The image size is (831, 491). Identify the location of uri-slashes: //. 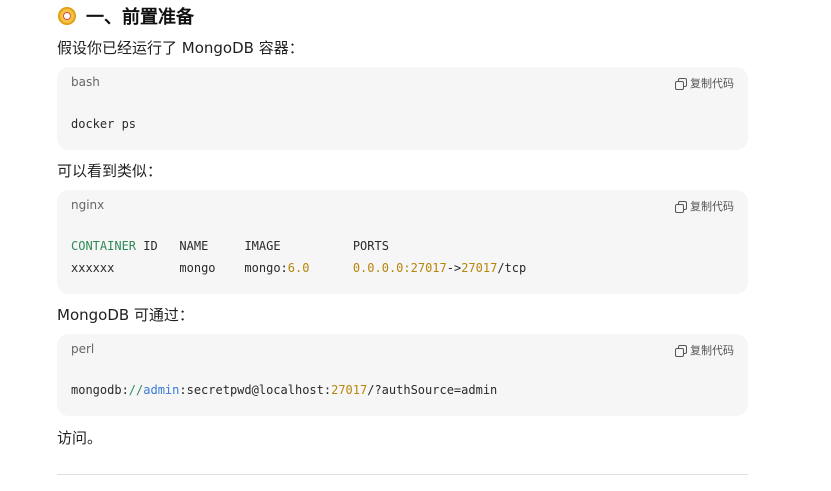
(136, 390).